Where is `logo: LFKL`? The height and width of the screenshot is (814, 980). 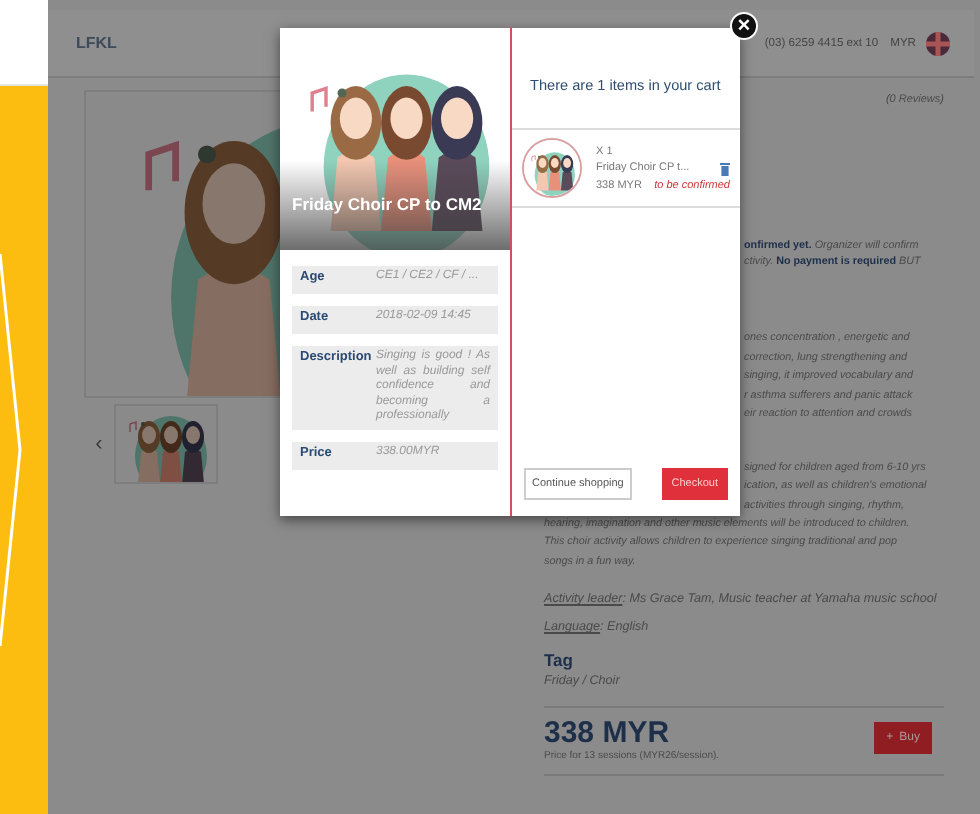 logo: LFKL is located at coordinates (96, 43).